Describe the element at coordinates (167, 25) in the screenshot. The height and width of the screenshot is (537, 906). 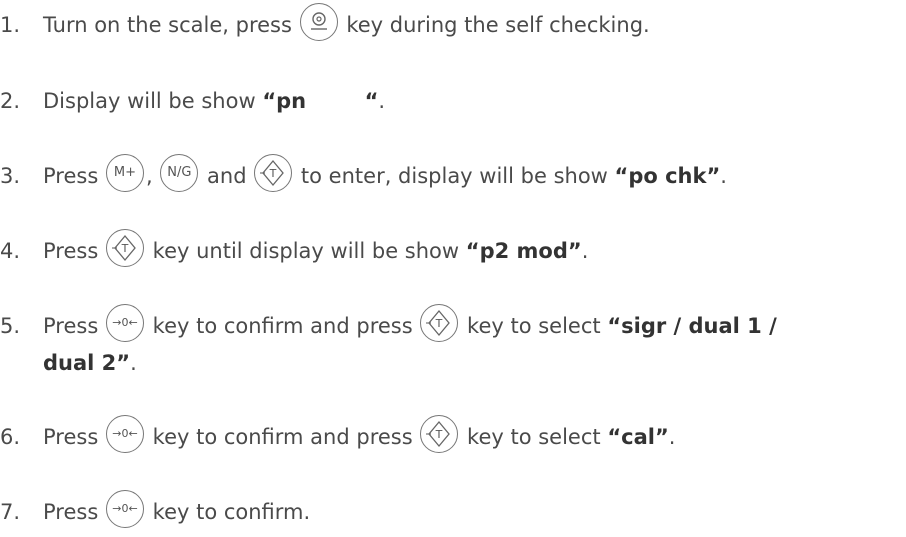
I see `step-text-before: Turn on the scale, press` at that location.